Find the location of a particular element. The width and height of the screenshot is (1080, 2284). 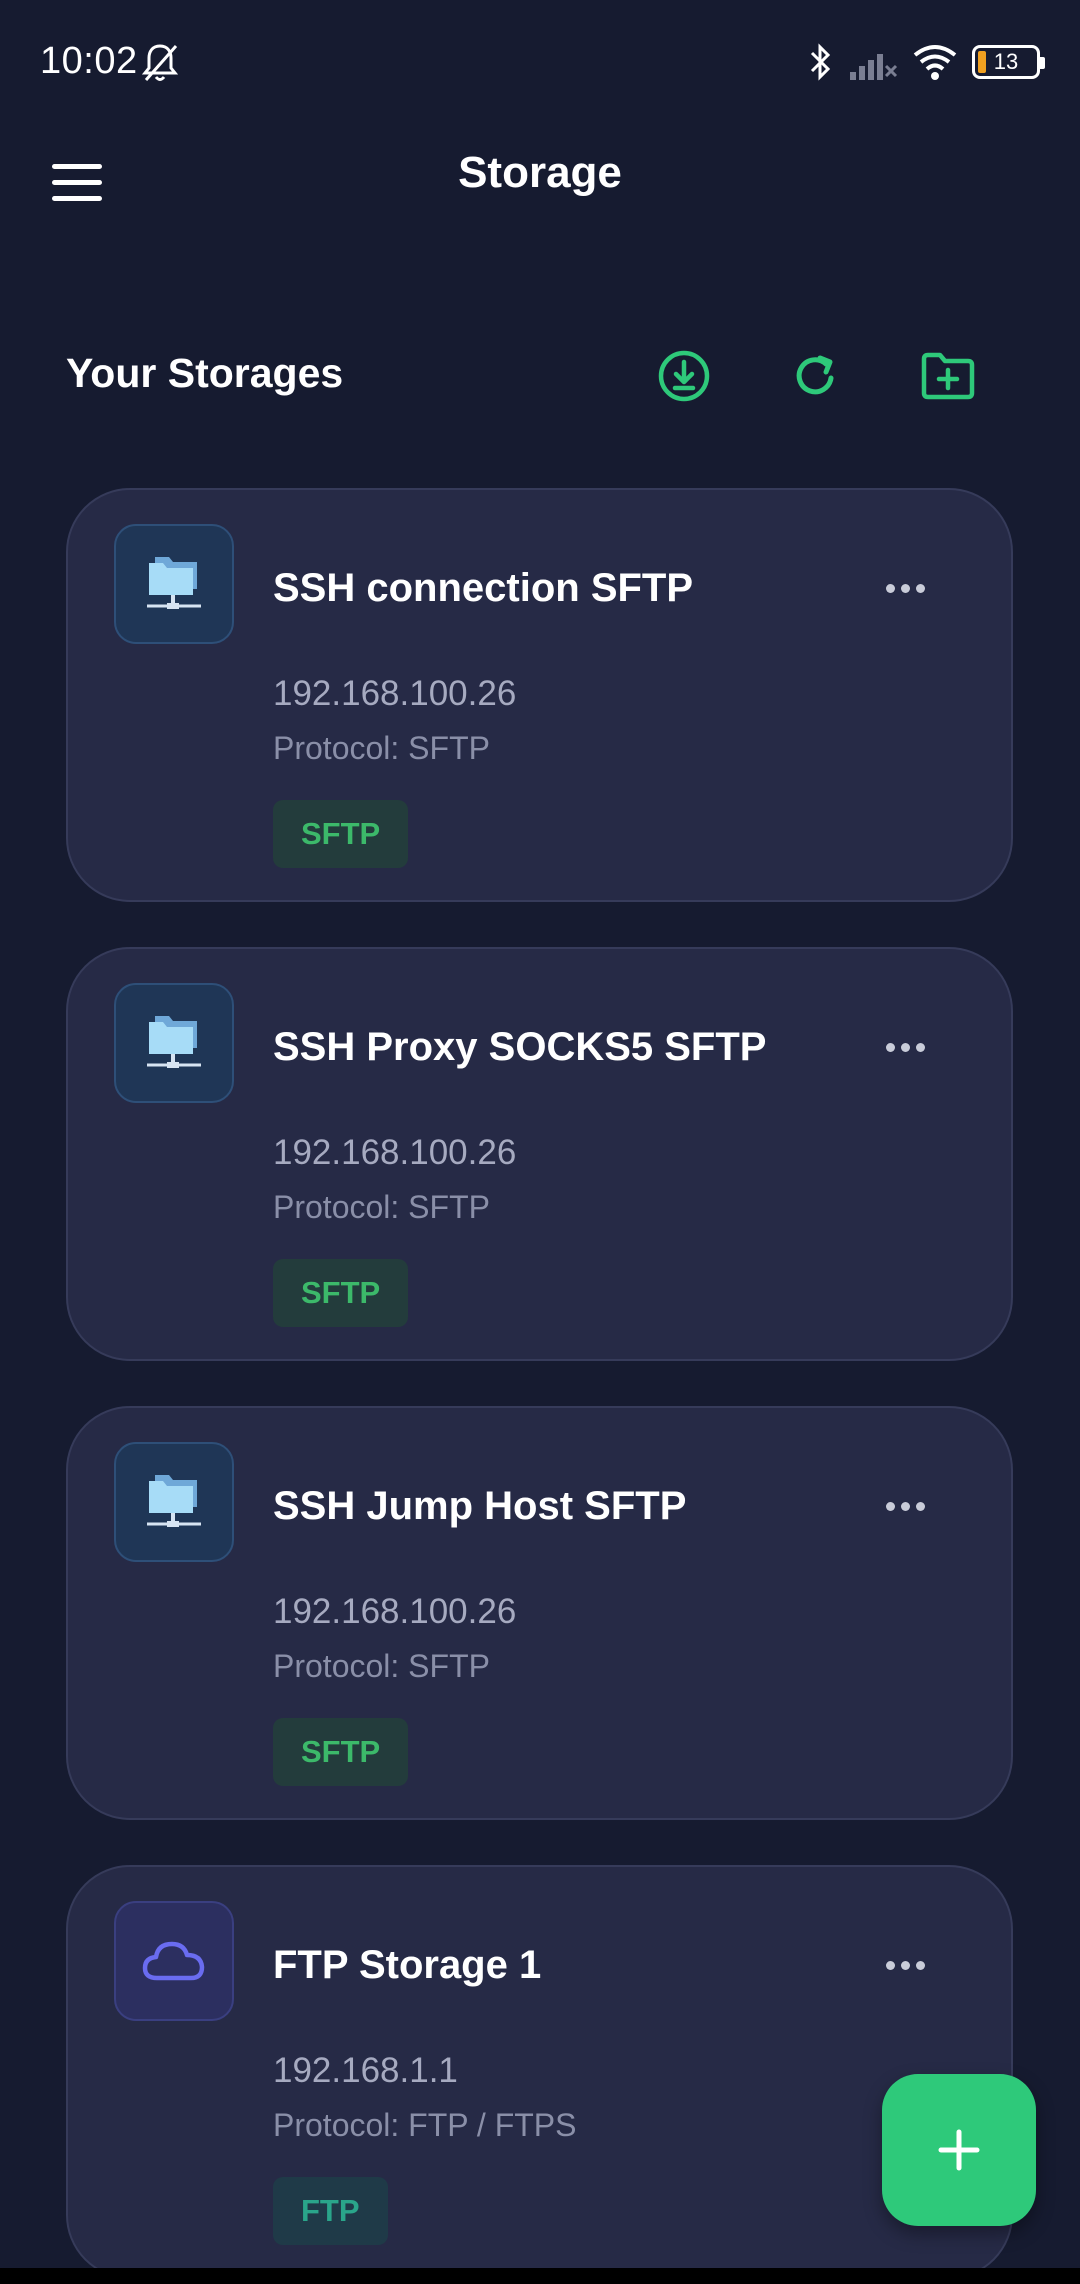

battery-icon: 13 is located at coordinates (1008, 62).